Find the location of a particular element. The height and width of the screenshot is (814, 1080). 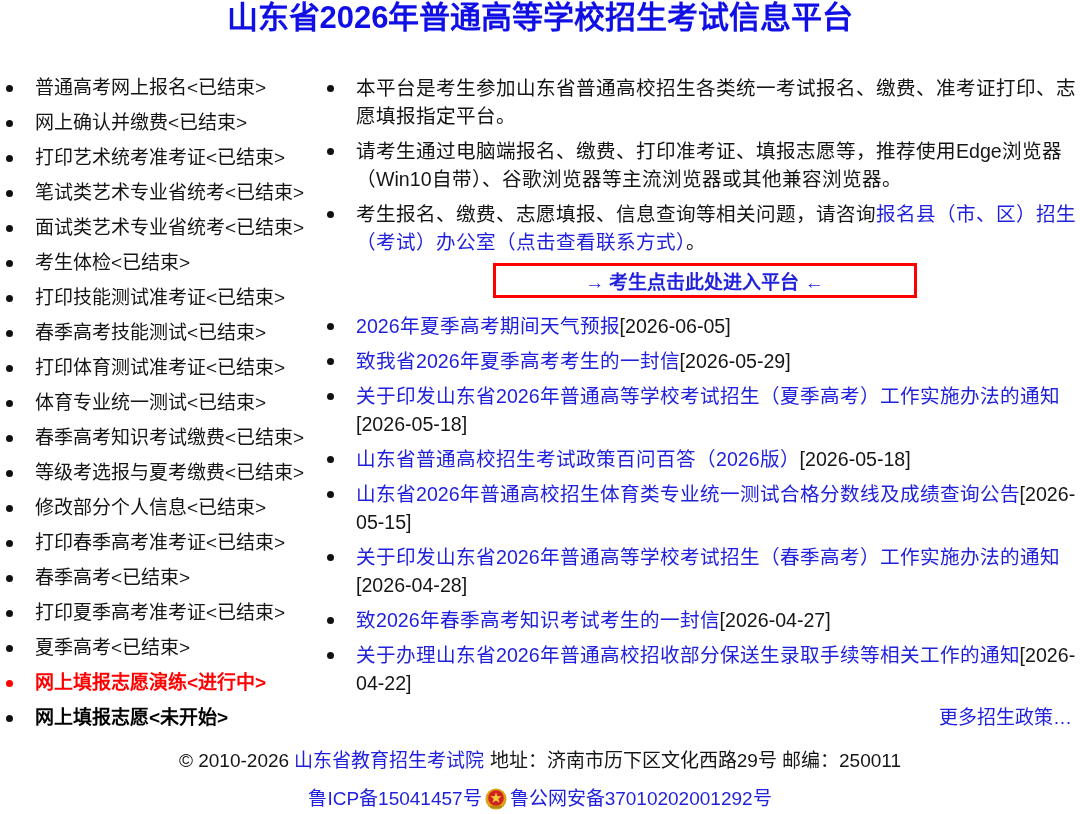

institute-link: 山东省教育招生考试院 is located at coordinates (389, 760).